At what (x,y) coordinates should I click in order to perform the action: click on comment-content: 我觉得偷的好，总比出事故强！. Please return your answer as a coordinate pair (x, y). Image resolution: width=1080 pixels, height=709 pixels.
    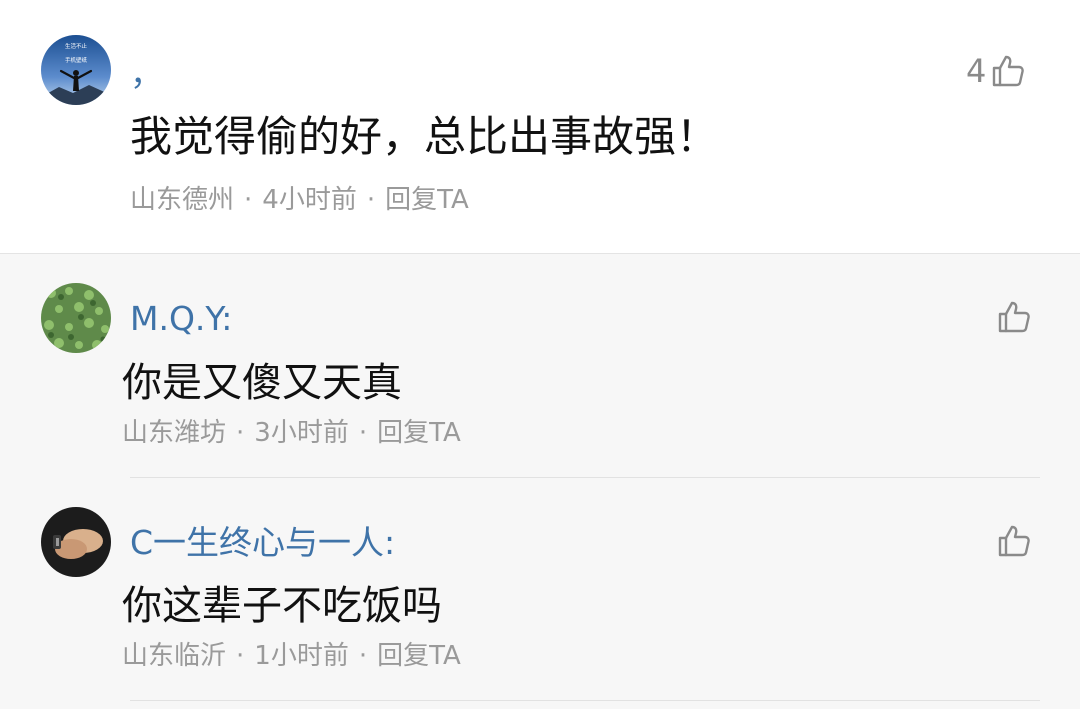
    Looking at the image, I should click on (424, 136).